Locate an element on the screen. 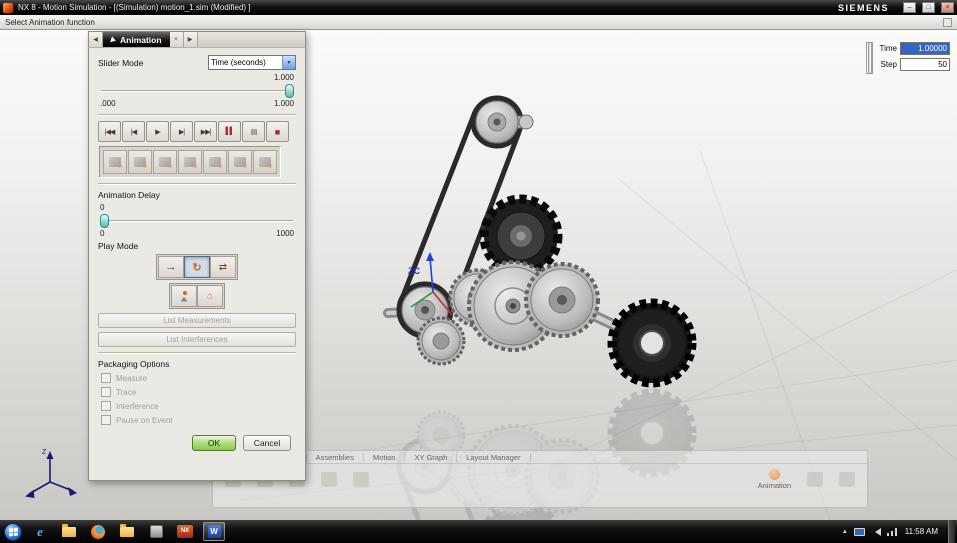 Image resolution: width=957 pixels, height=543 pixels. windows-flag-icon is located at coordinates (13, 531).